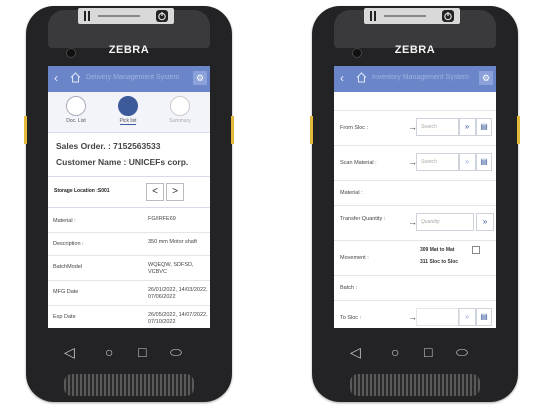 The height and width of the screenshot is (408, 536). What do you see at coordinates (445, 222) in the screenshot?
I see `quantity-input: Quantity` at bounding box center [445, 222].